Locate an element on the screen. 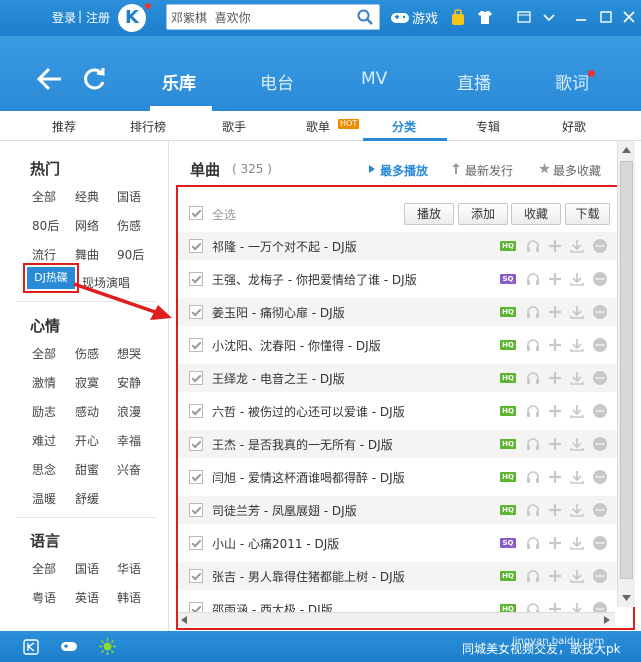 This screenshot has width=641, height=662. hot-badge: HOT is located at coordinates (349, 124).